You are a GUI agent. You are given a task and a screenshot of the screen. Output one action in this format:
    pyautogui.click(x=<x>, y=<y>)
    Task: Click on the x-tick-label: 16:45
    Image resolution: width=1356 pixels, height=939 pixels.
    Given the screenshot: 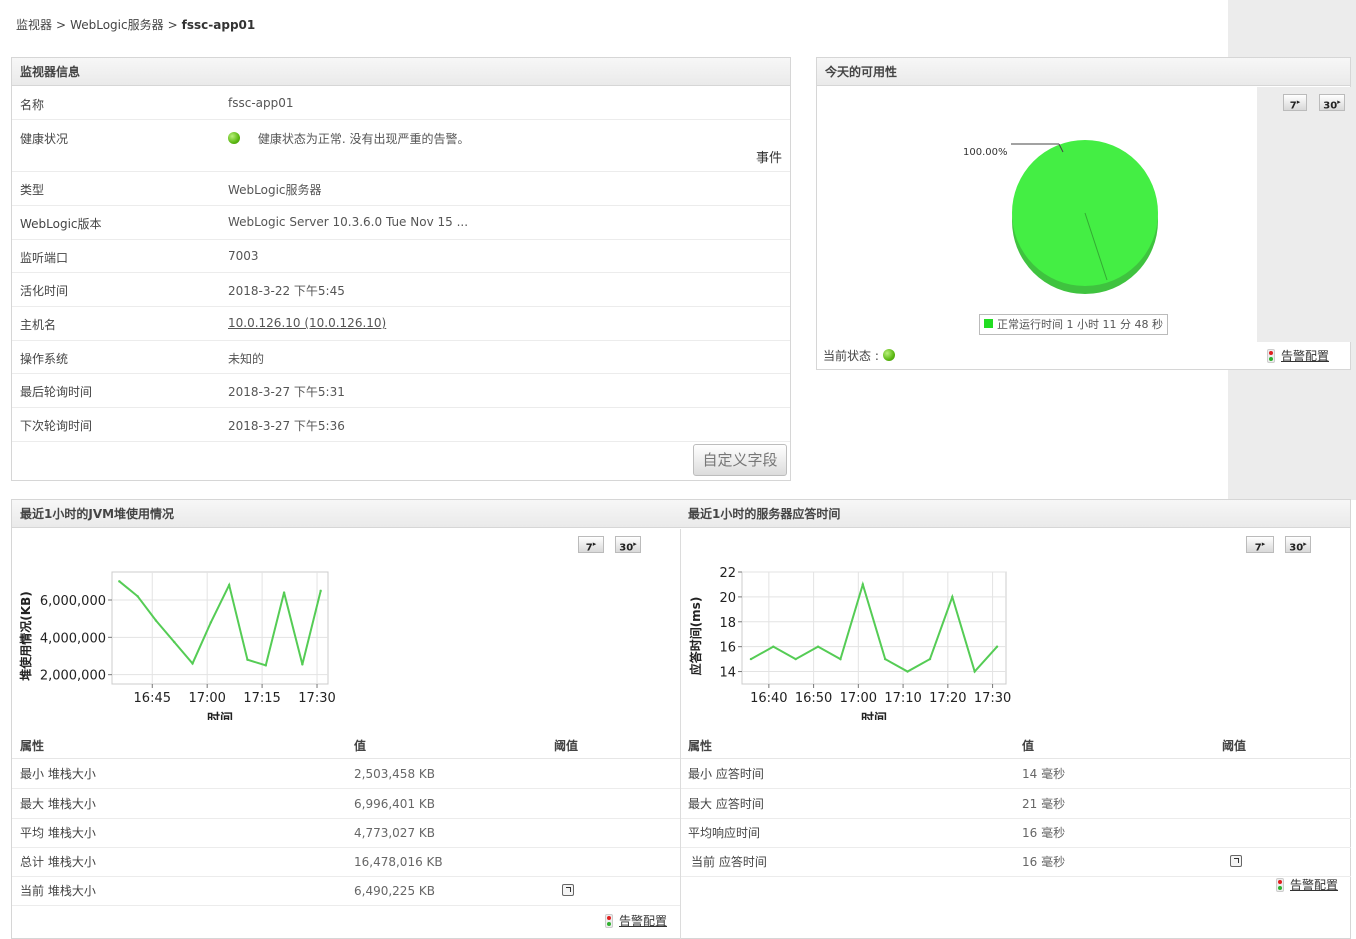 What is the action you would take?
    pyautogui.click(x=152, y=698)
    